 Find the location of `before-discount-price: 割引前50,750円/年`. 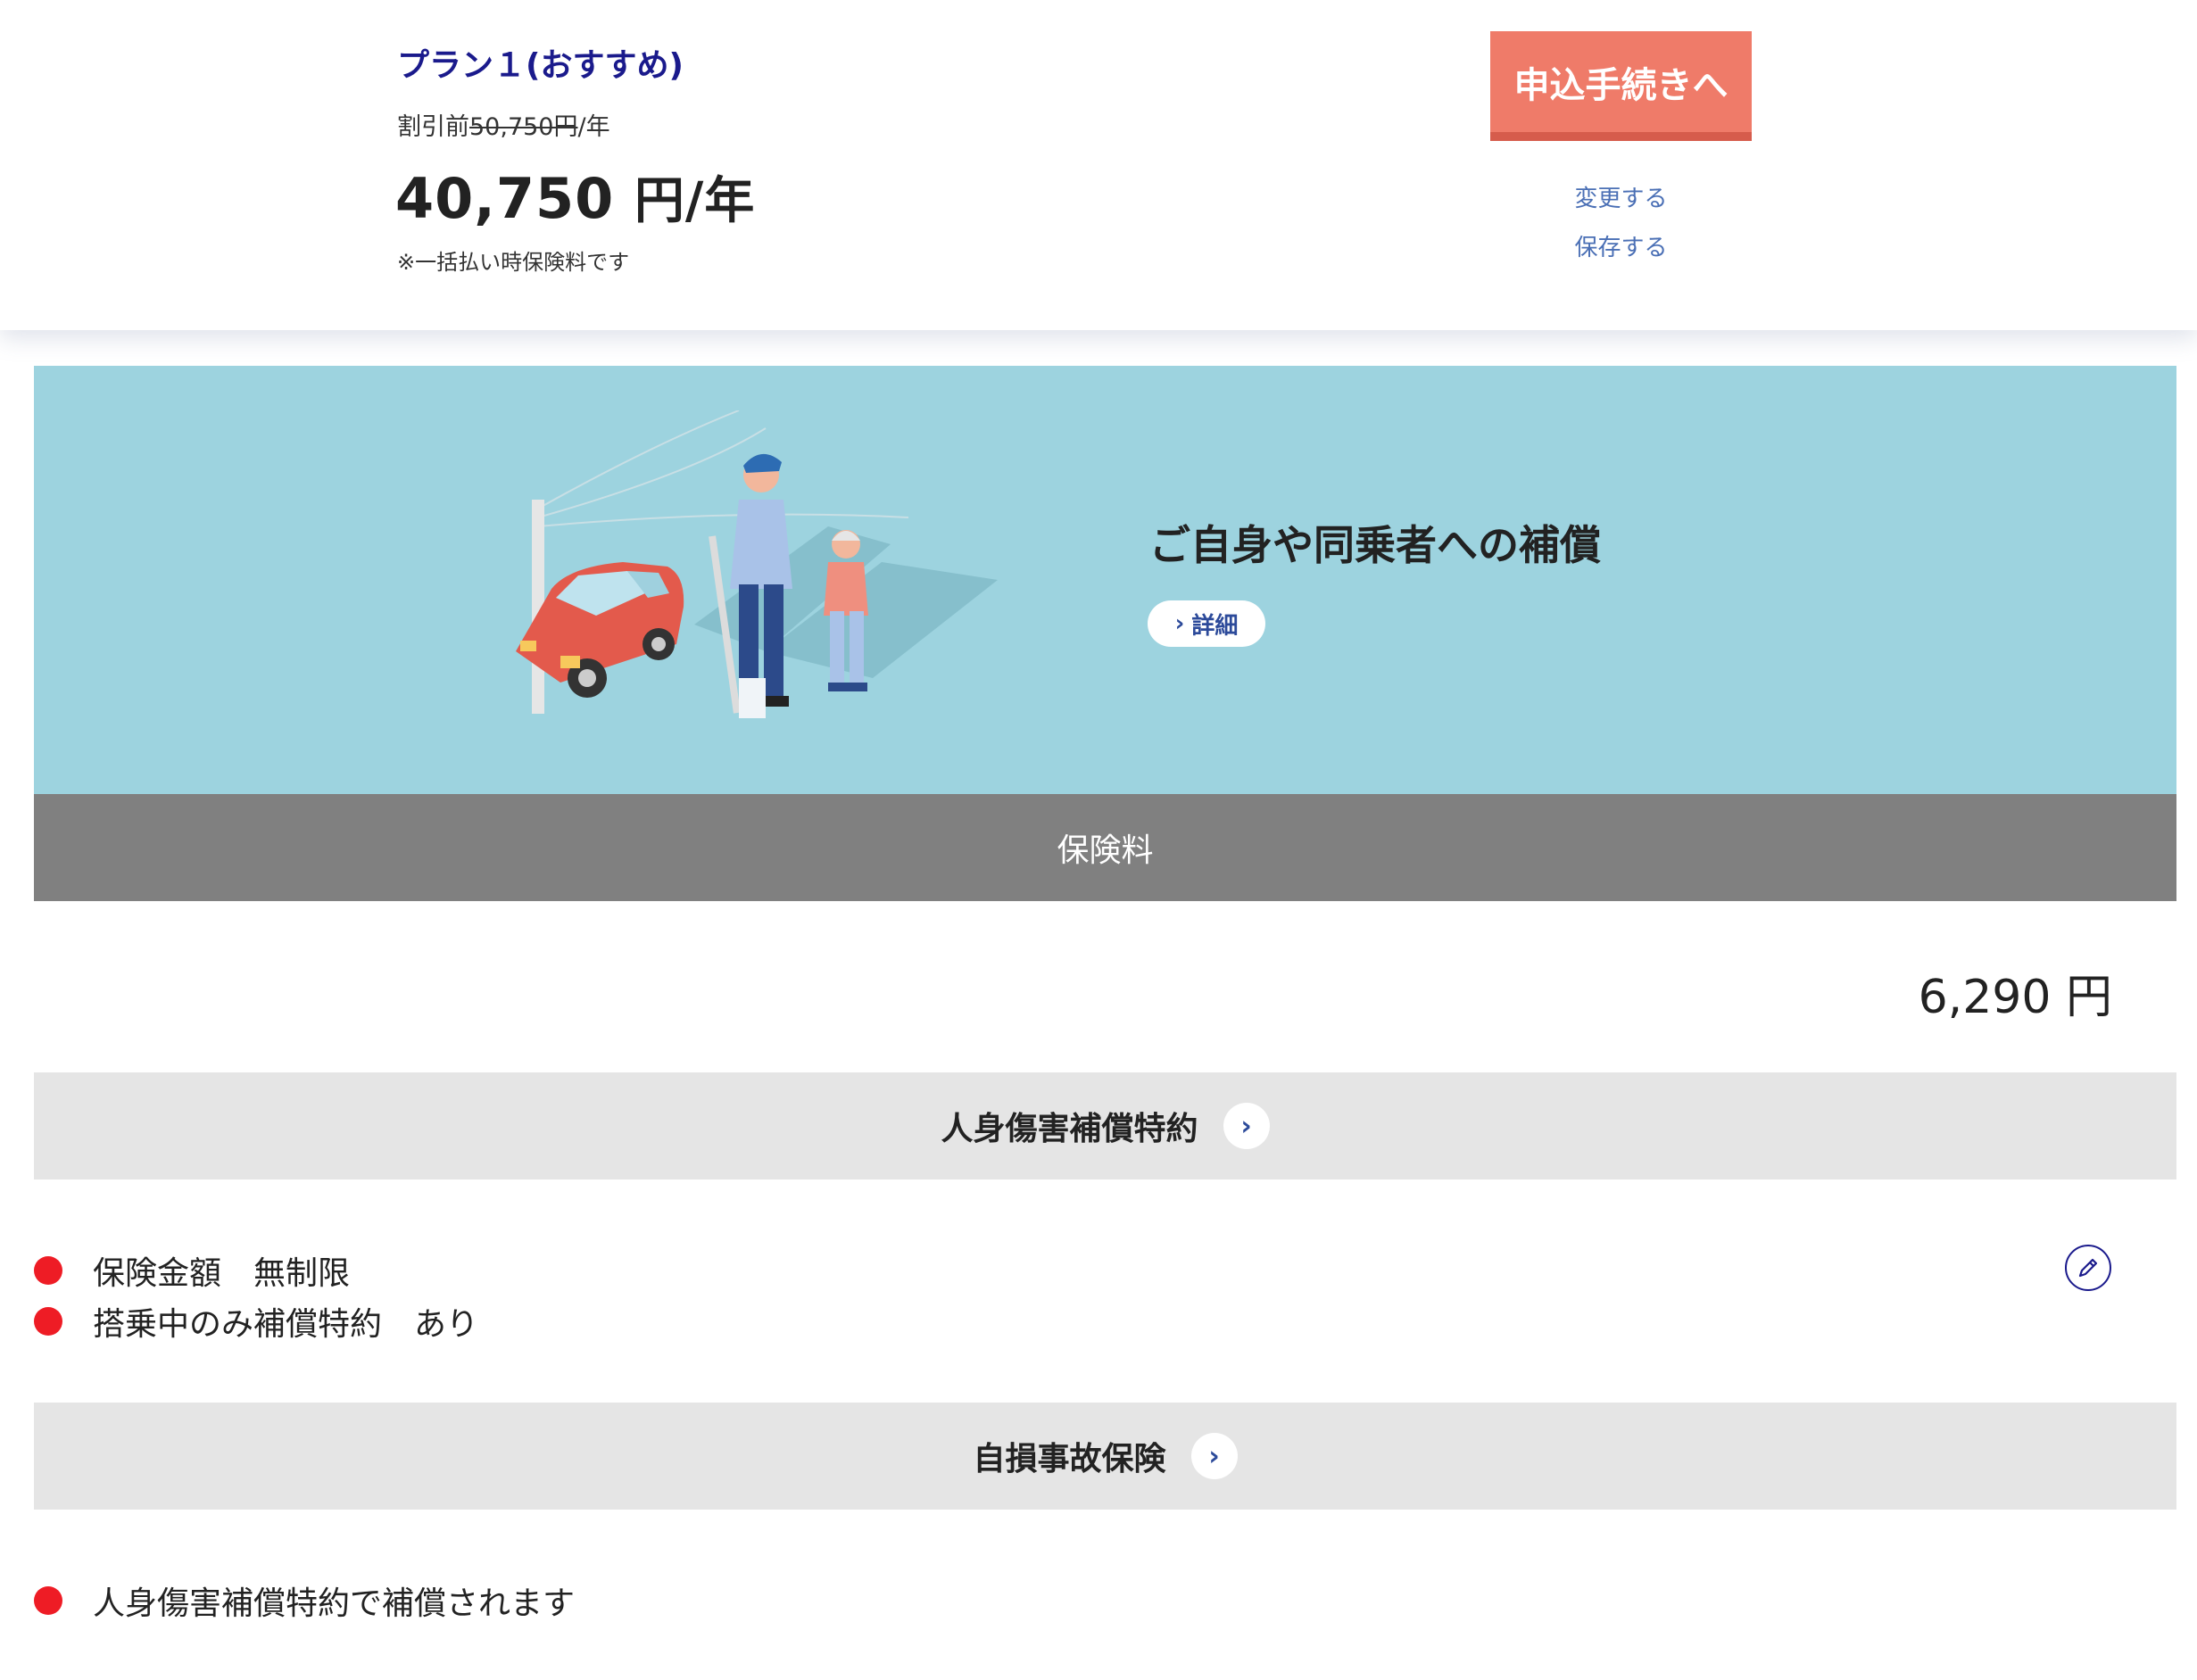

before-discount-price: 割引前50,750円/年 is located at coordinates (503, 124).